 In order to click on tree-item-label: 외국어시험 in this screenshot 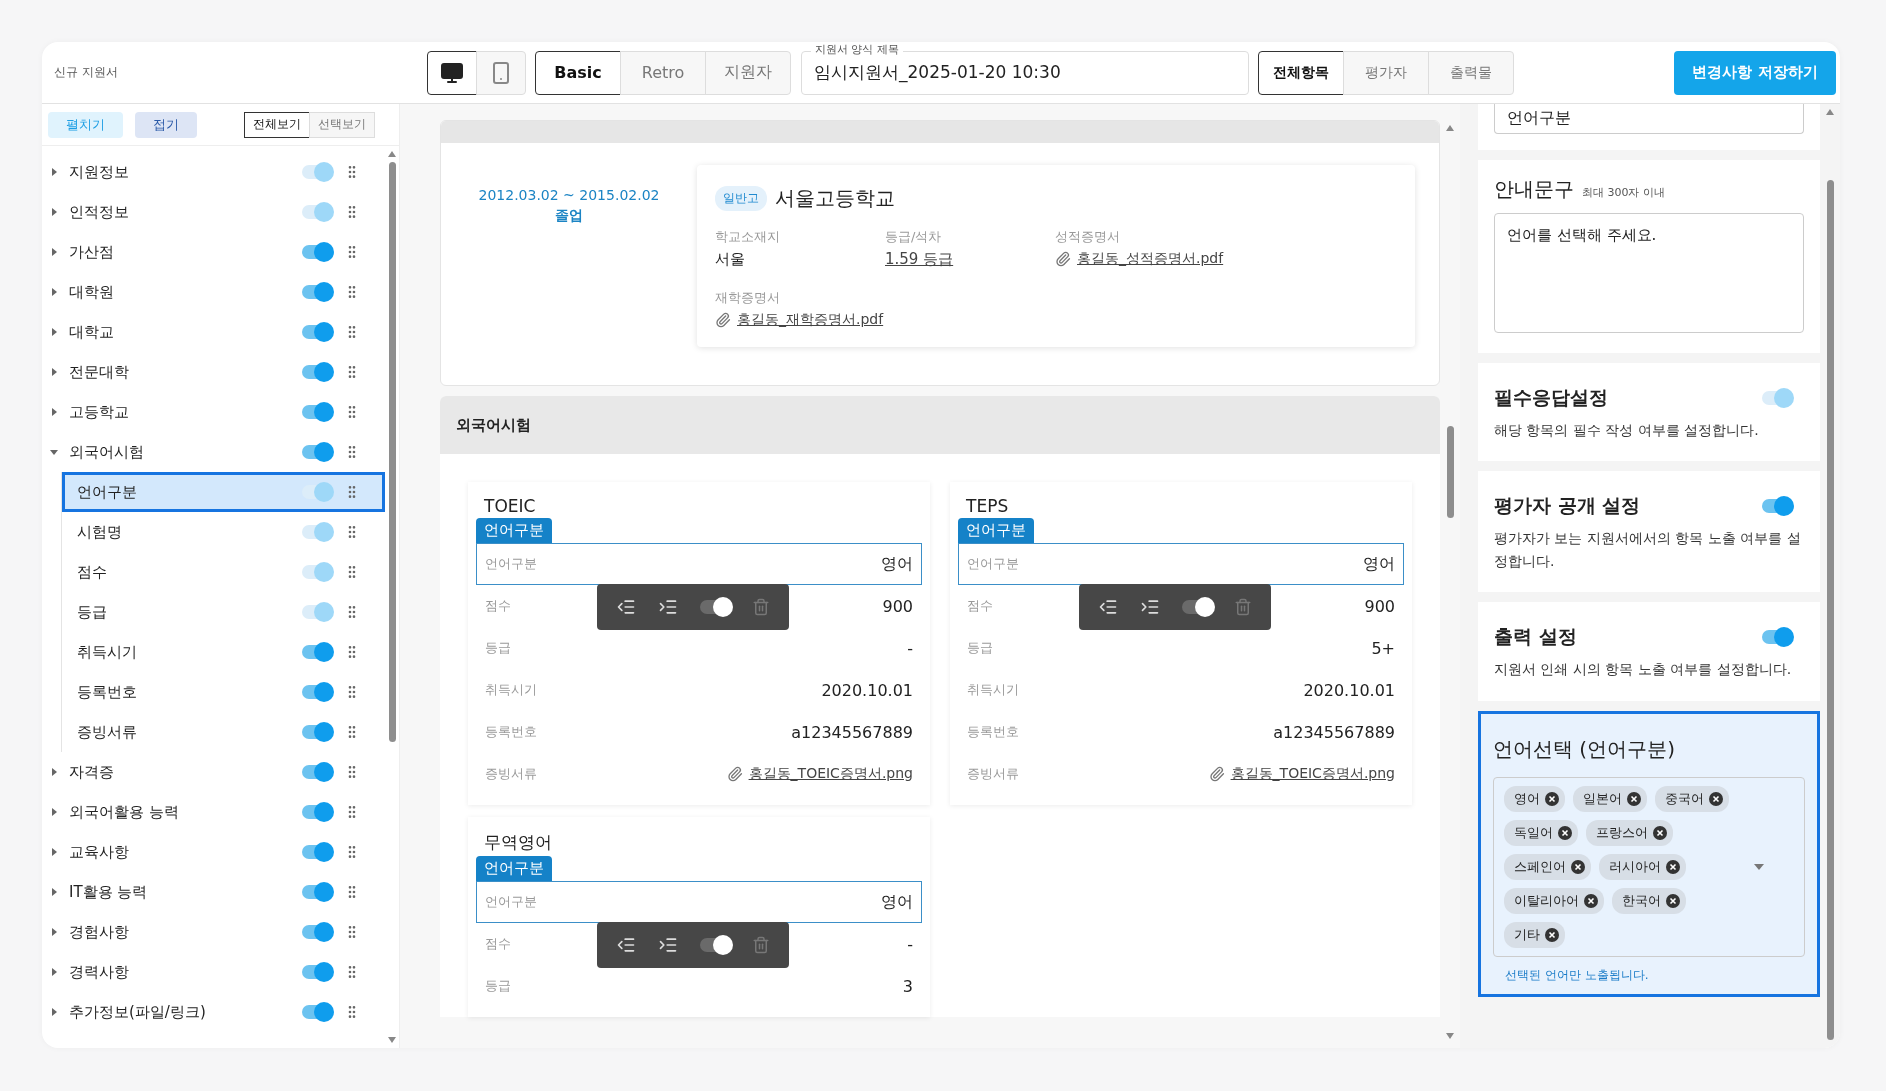, I will do `click(184, 452)`.